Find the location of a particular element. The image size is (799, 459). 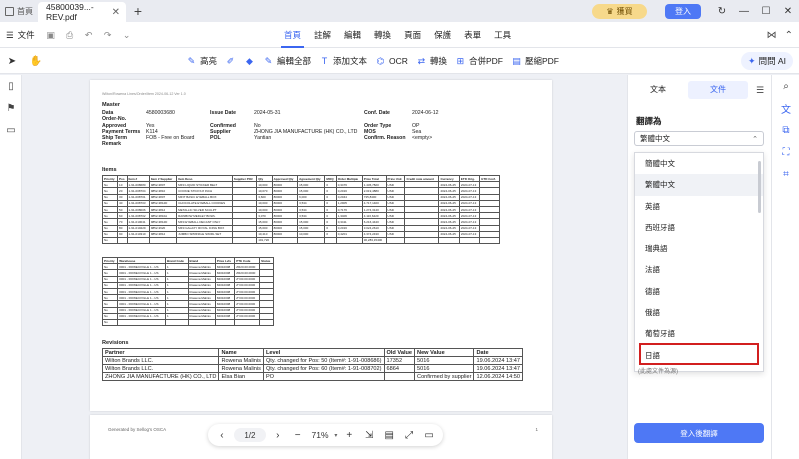

save-icon: ▣ is located at coordinates (51, 35).